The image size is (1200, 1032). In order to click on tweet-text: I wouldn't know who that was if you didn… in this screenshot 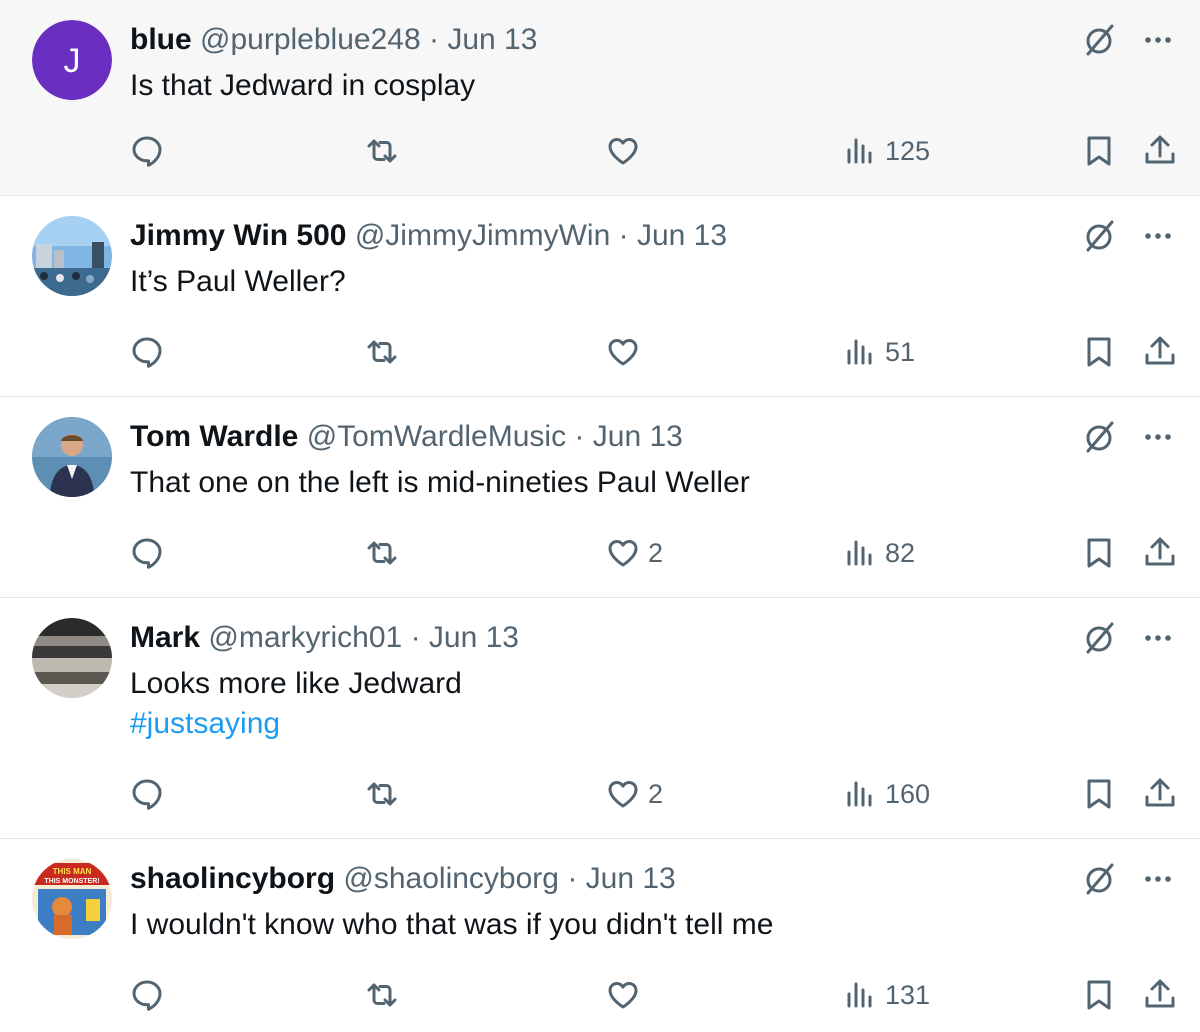, I will do `click(451, 925)`.